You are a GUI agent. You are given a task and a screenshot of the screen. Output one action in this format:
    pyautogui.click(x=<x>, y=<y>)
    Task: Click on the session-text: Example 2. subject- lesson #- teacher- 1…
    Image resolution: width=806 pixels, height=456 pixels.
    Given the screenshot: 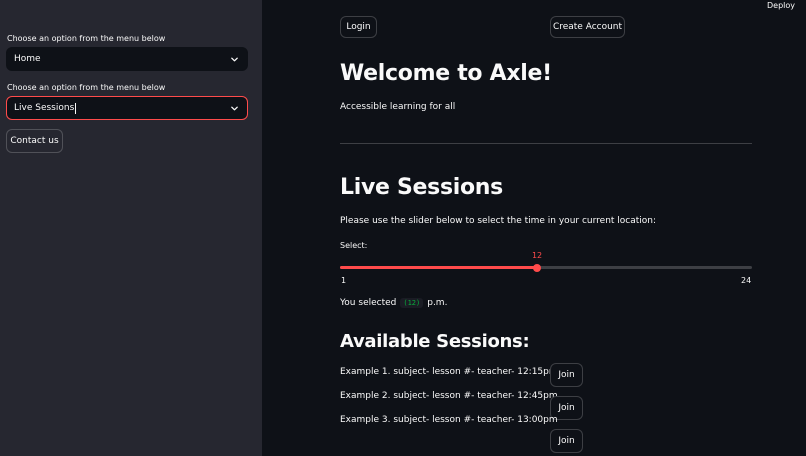 What is the action you would take?
    pyautogui.click(x=449, y=396)
    